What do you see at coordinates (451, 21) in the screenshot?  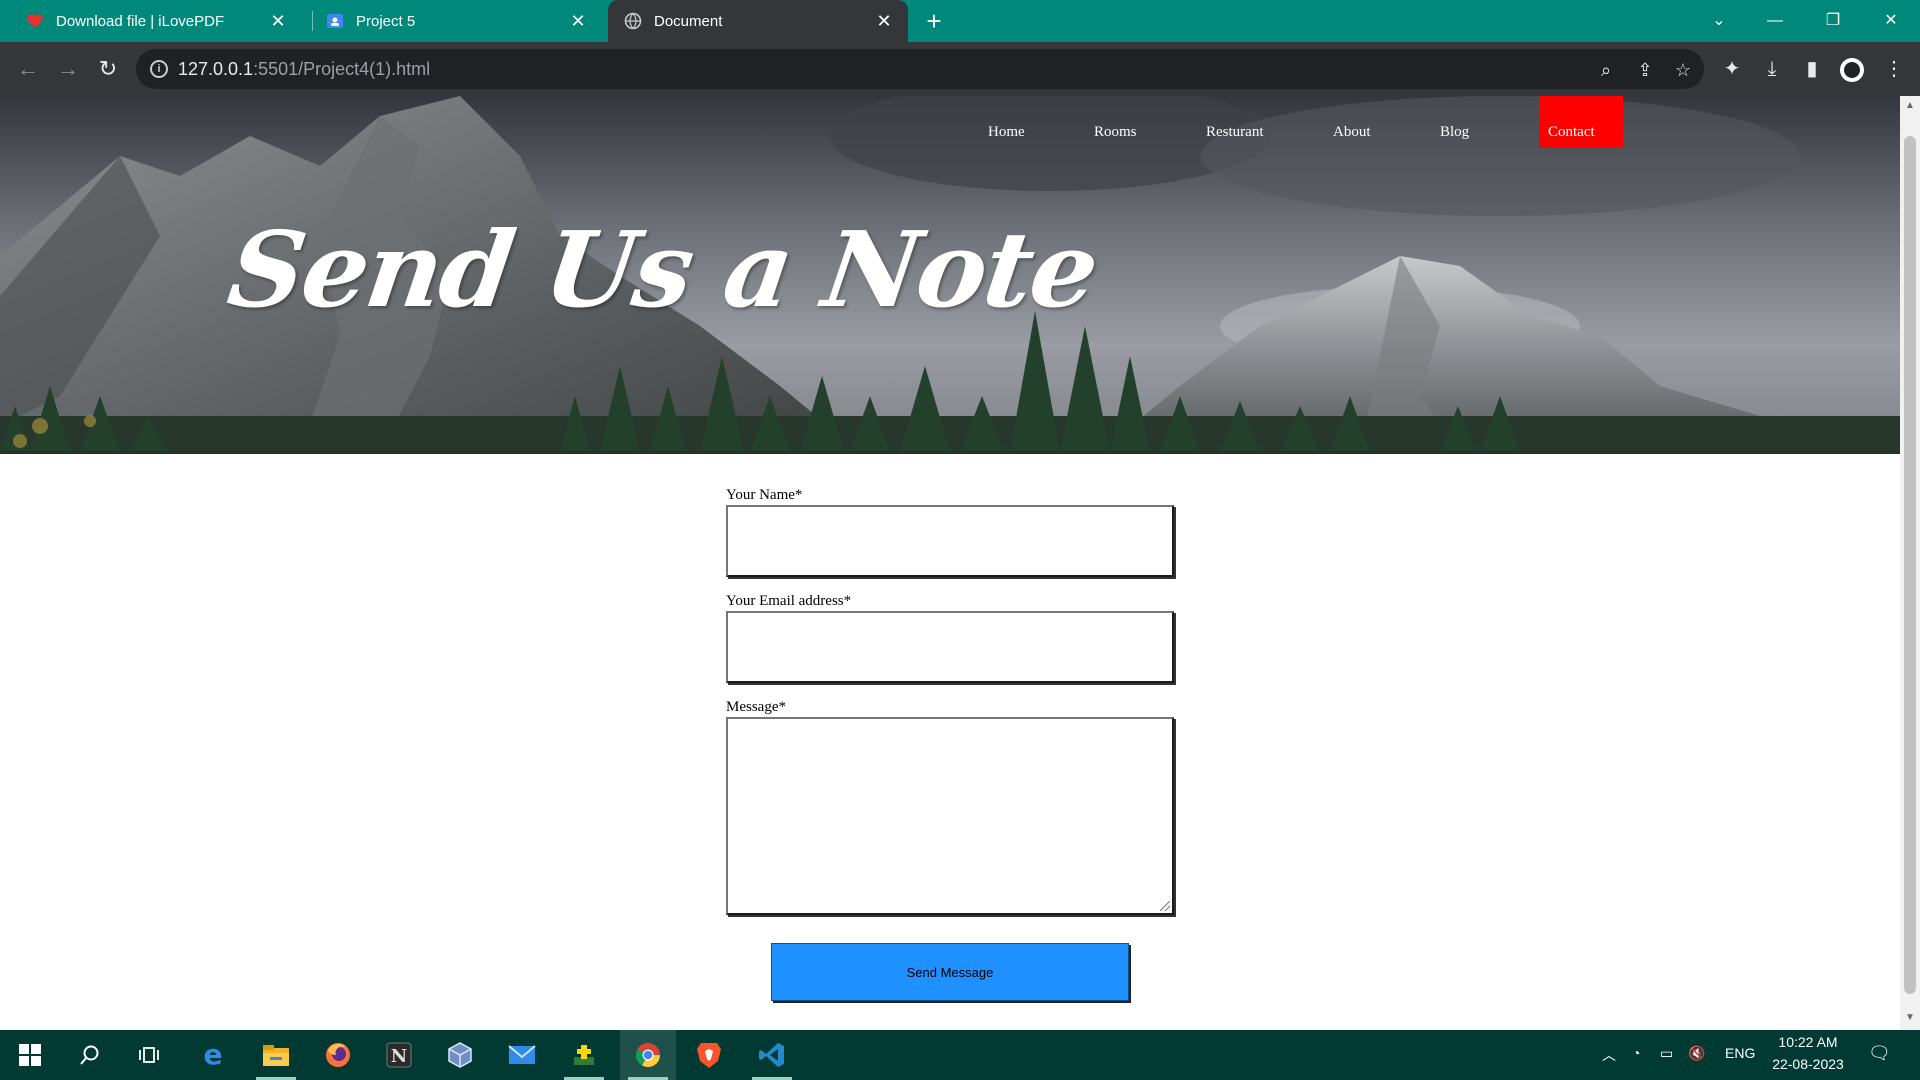 I see `tab-project-5: Project 5 ✕` at bounding box center [451, 21].